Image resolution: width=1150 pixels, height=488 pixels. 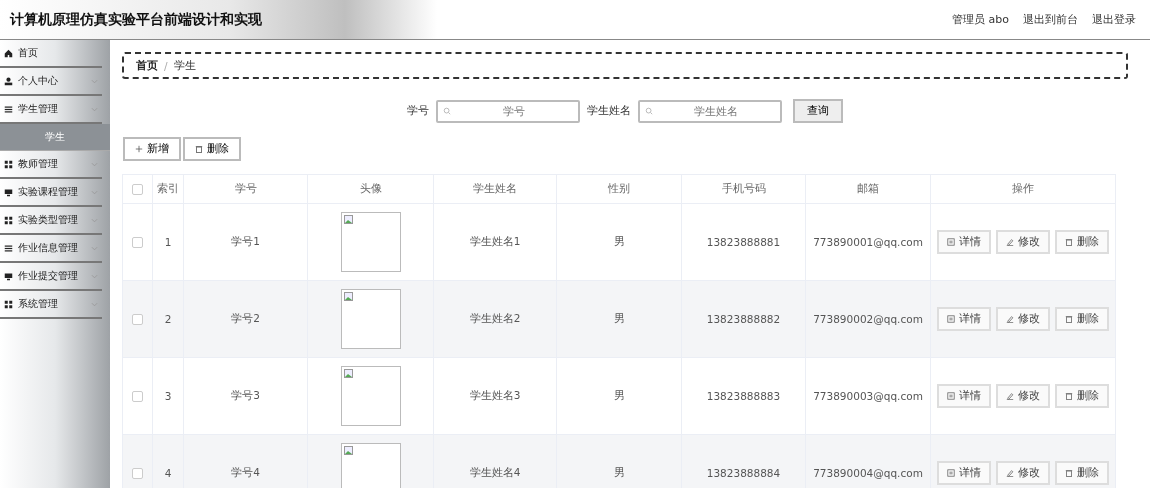 I want to click on column-header: 邮箱, so click(x=868, y=189).